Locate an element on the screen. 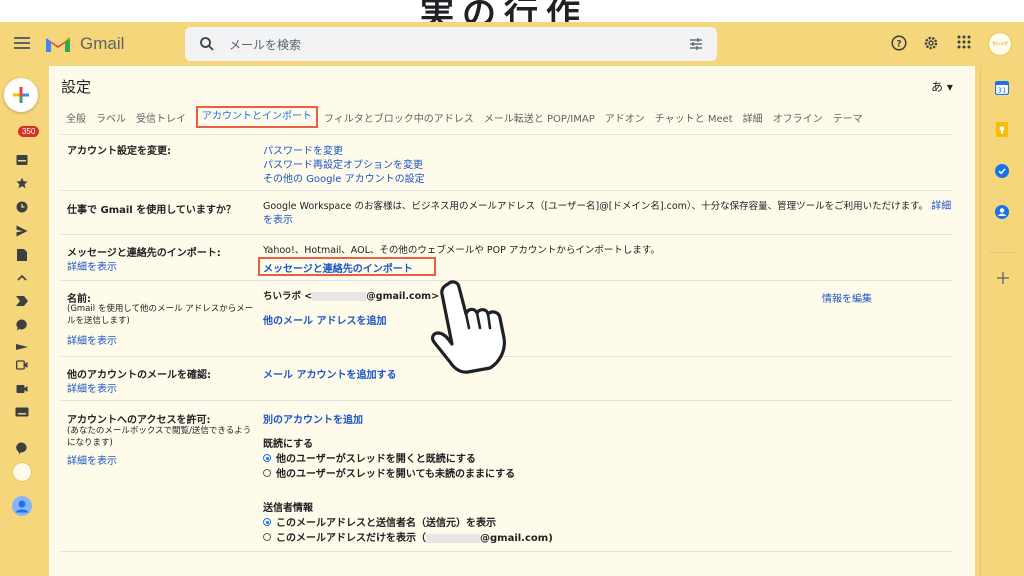 This screenshot has width=1024, height=576. compose-button is located at coordinates (21, 95).